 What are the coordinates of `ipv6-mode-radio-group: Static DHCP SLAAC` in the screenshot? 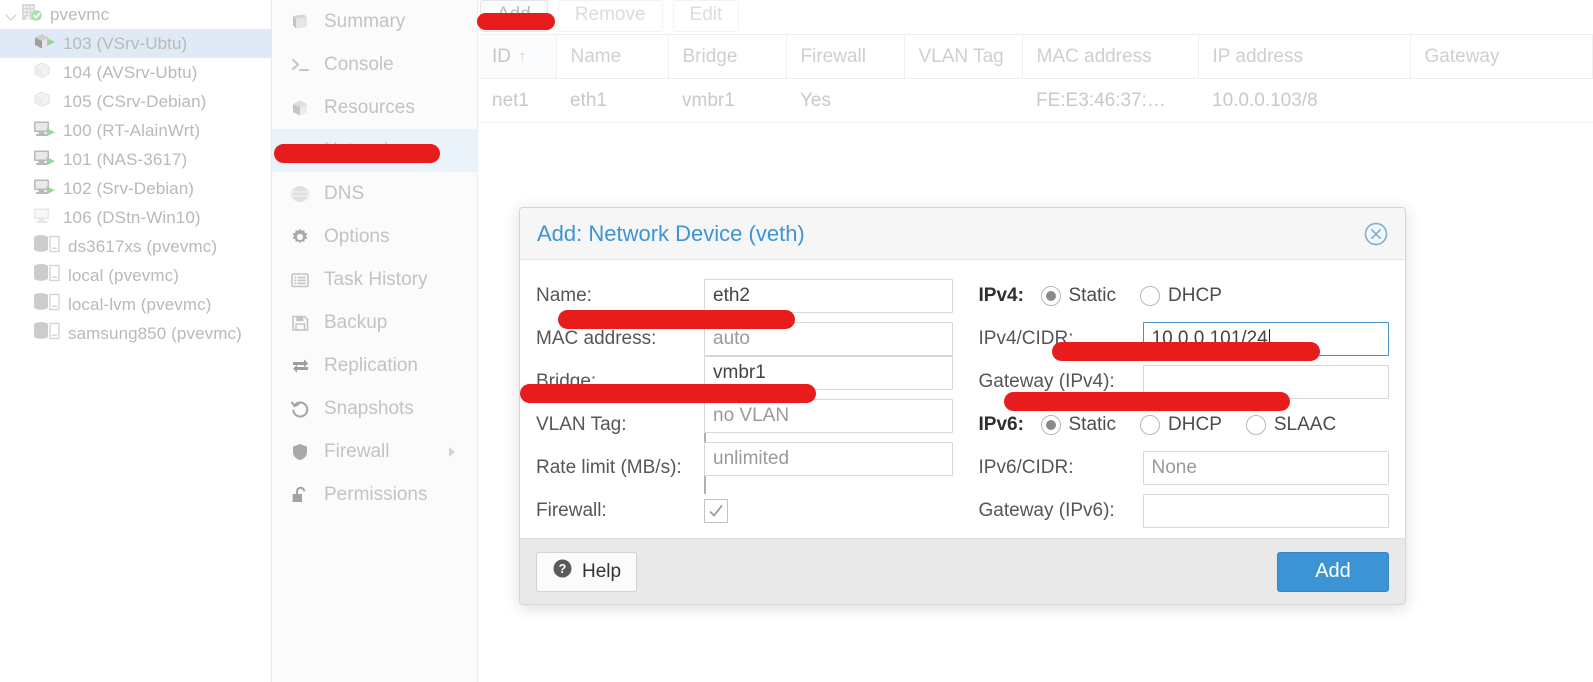 It's located at (1200, 424).